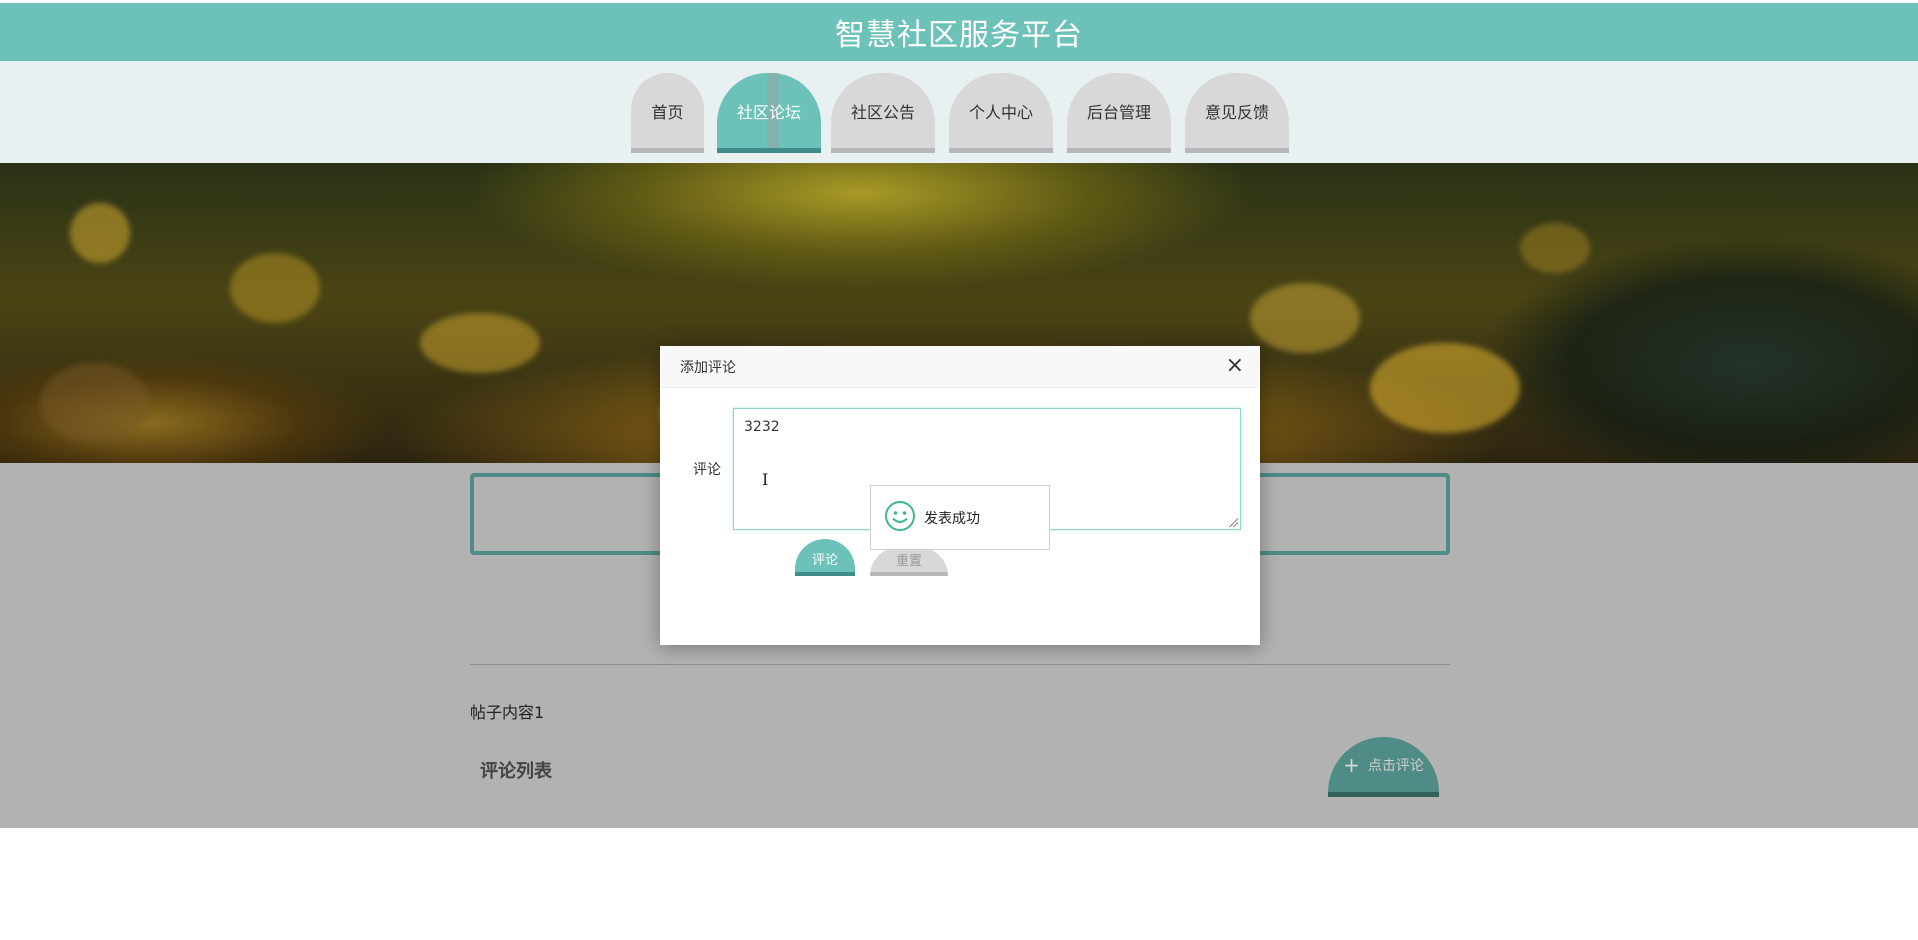 The height and width of the screenshot is (940, 1918). I want to click on header-bar: 智慧社区服务平台, so click(959, 32).